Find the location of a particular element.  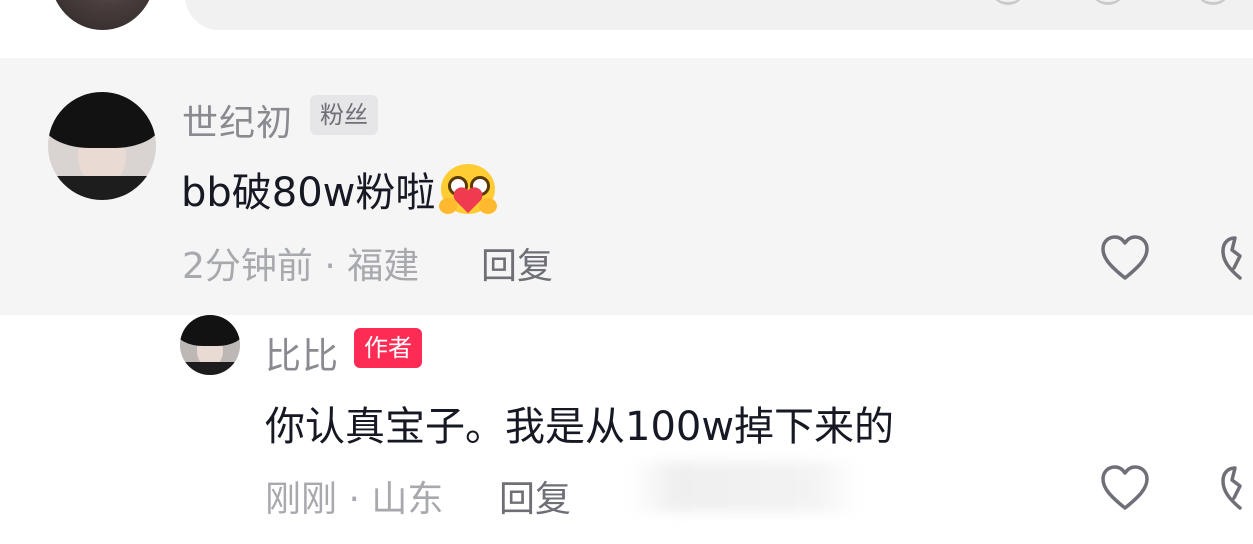

author-avatar is located at coordinates (210, 345).